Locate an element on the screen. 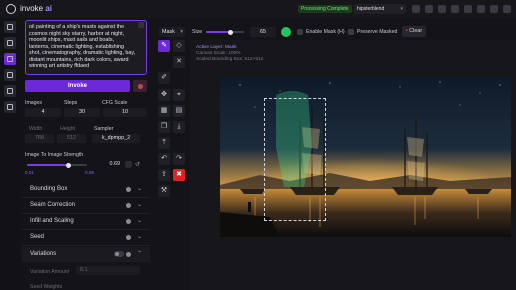 Image resolution: width=516 pixels, height=290 pixels. sampler-select: k_dpmpp_2 is located at coordinates (116, 138).